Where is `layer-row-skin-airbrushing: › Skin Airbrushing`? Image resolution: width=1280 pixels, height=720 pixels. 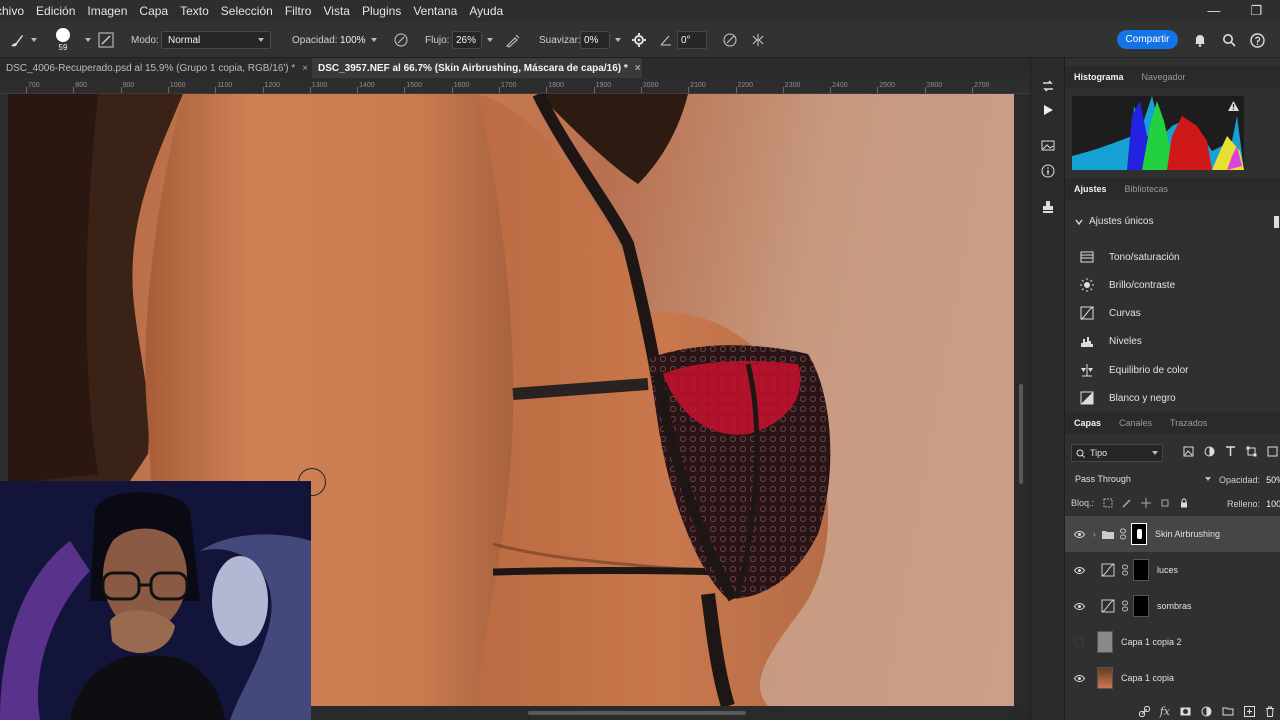 layer-row-skin-airbrushing: › Skin Airbrushing is located at coordinates (1172, 534).